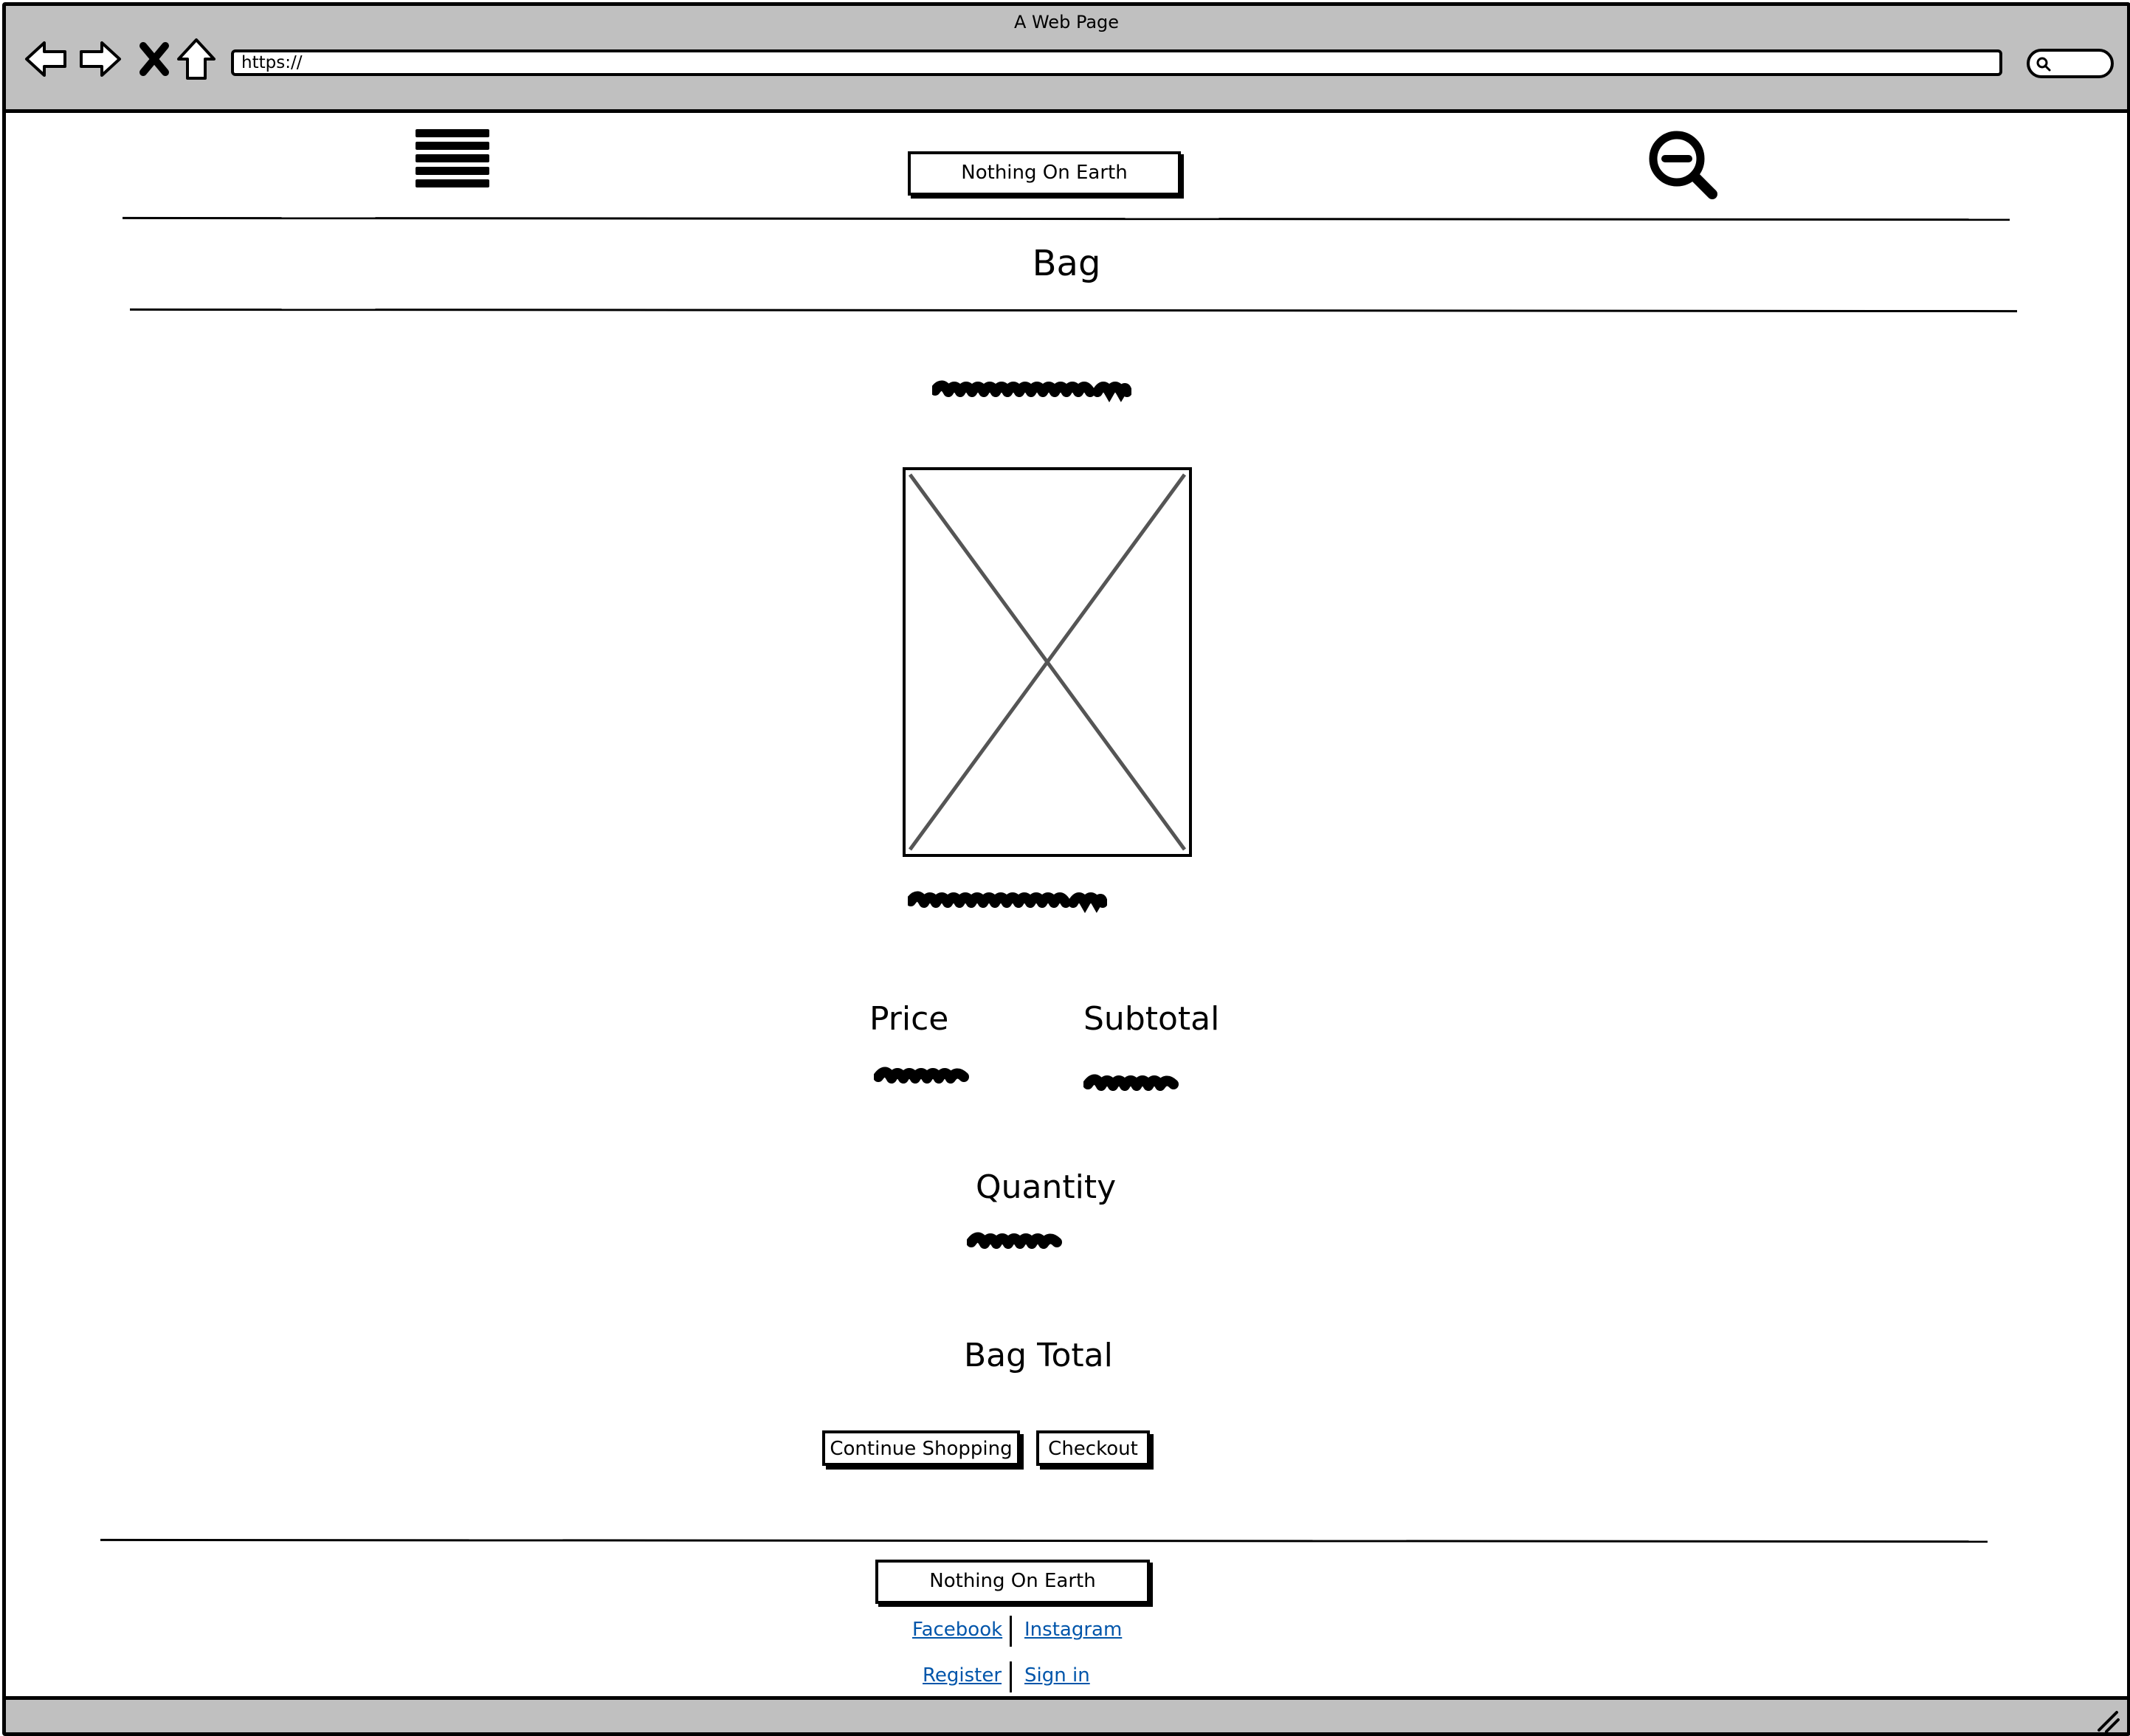  I want to click on quantity-value-placeholder, so click(1015, 1239).